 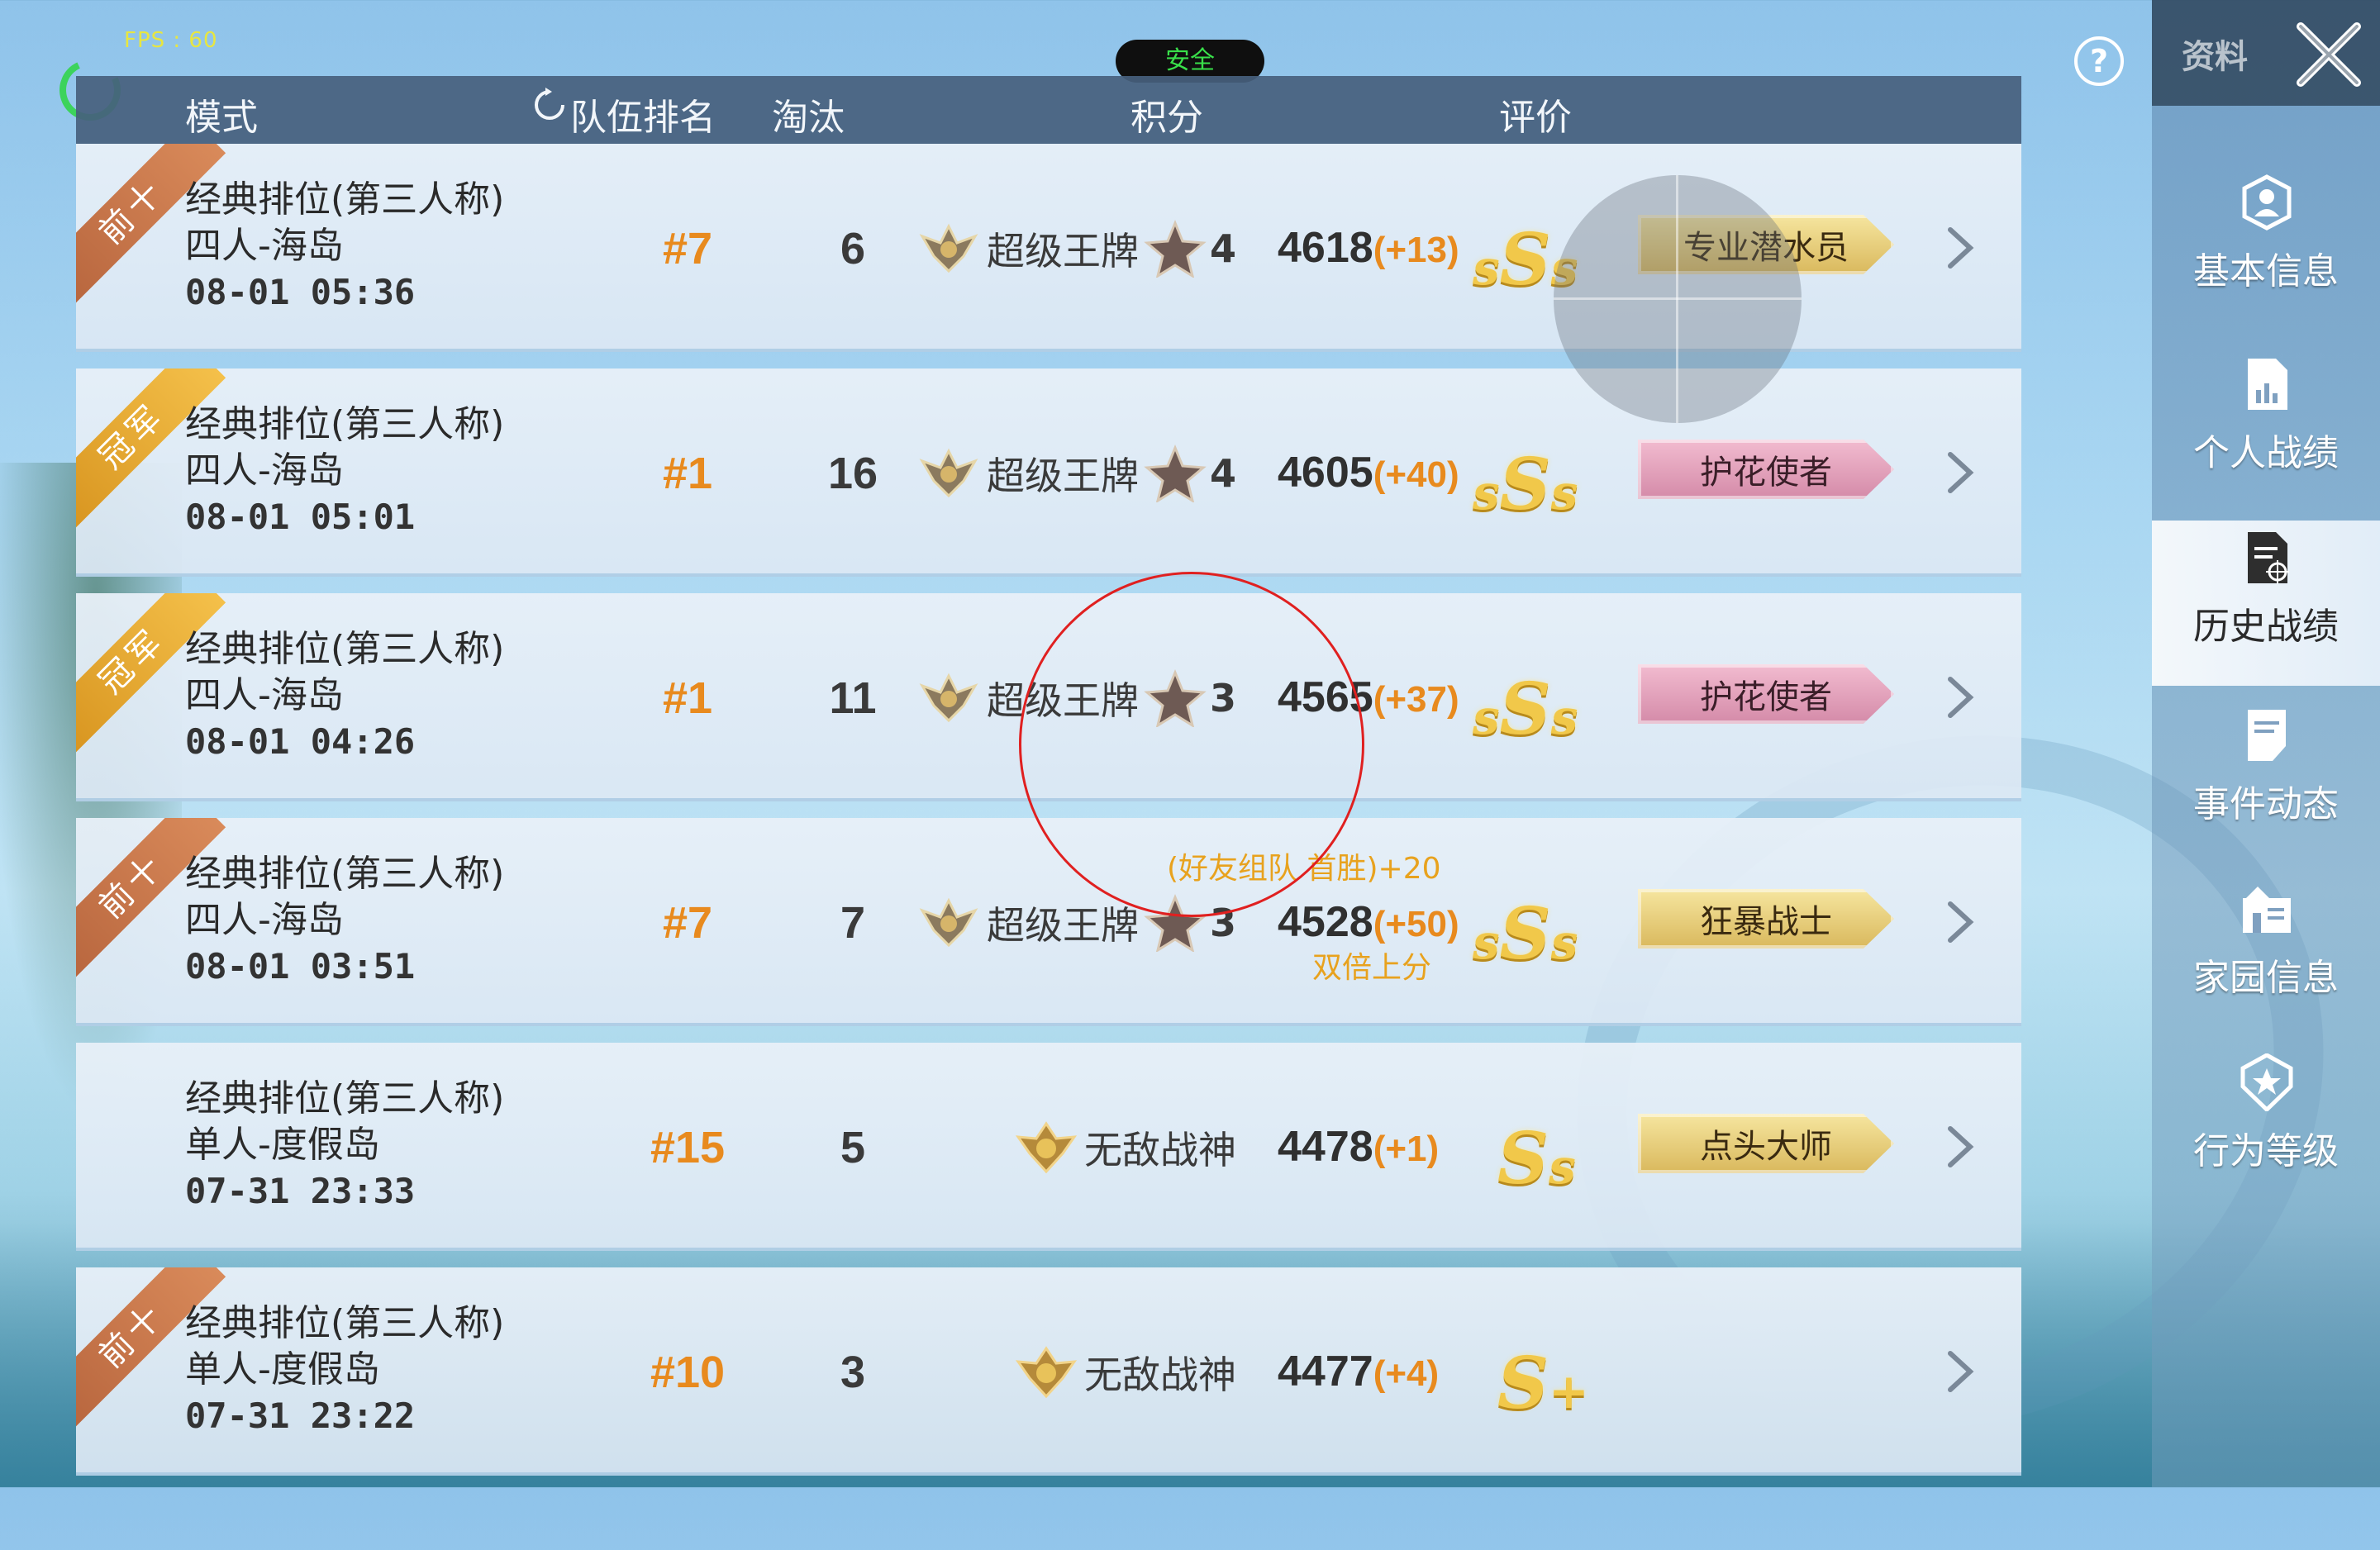 I want to click on match-mode-block: 经典排位(第三人称) 单人-度假岛 07-31 23:33, so click(x=344, y=1145).